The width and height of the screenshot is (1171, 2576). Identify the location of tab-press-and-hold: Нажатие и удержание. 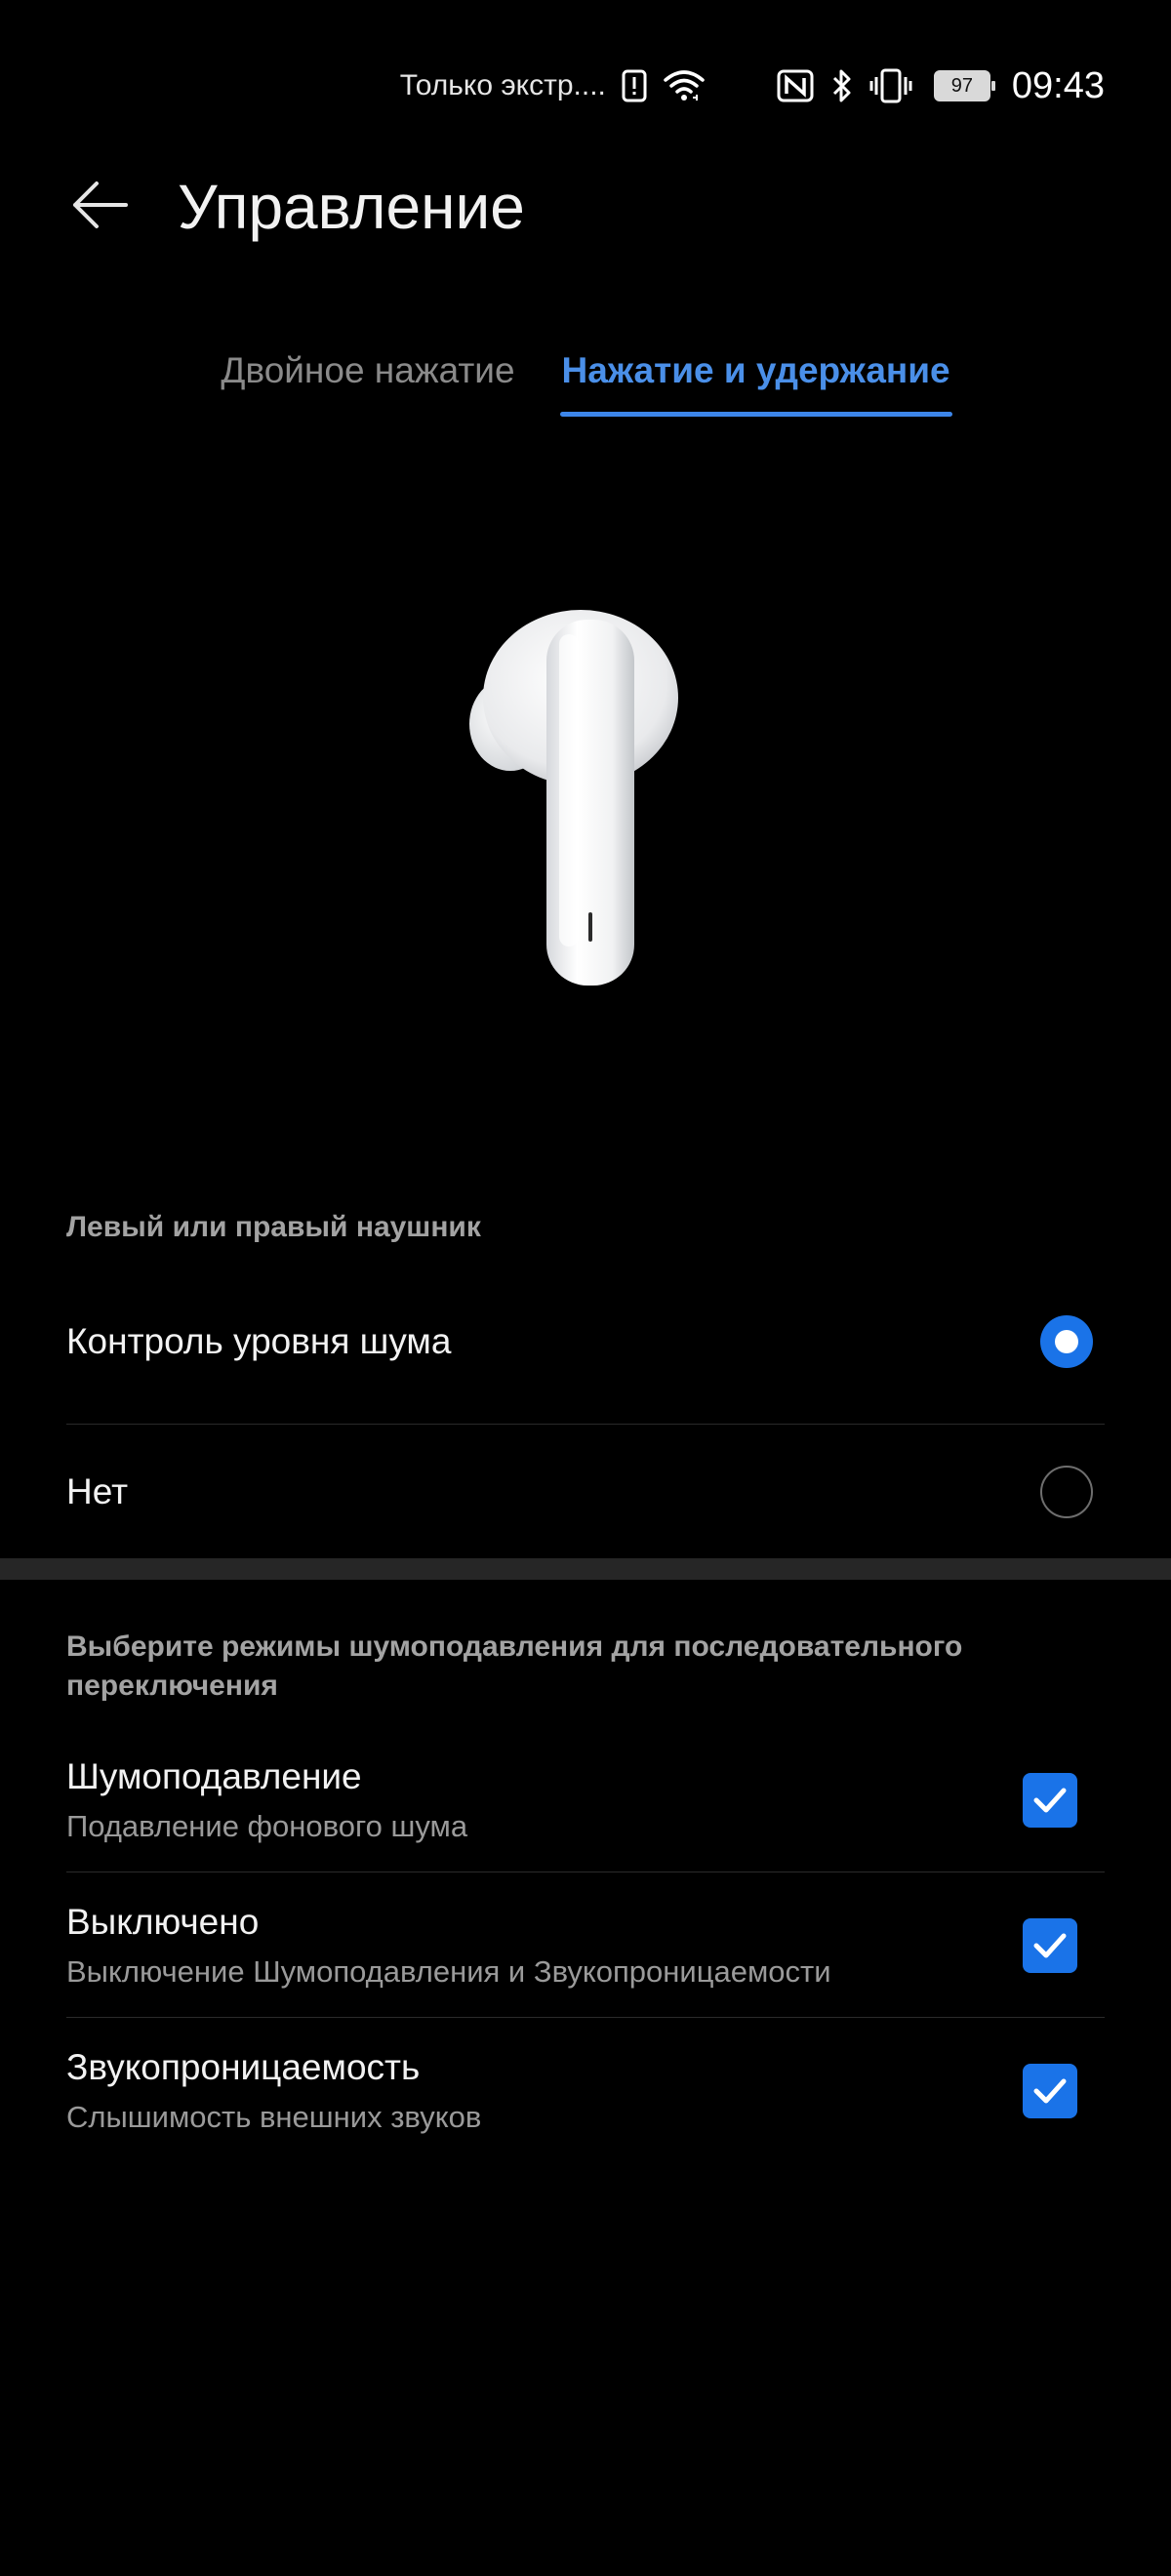
(755, 377).